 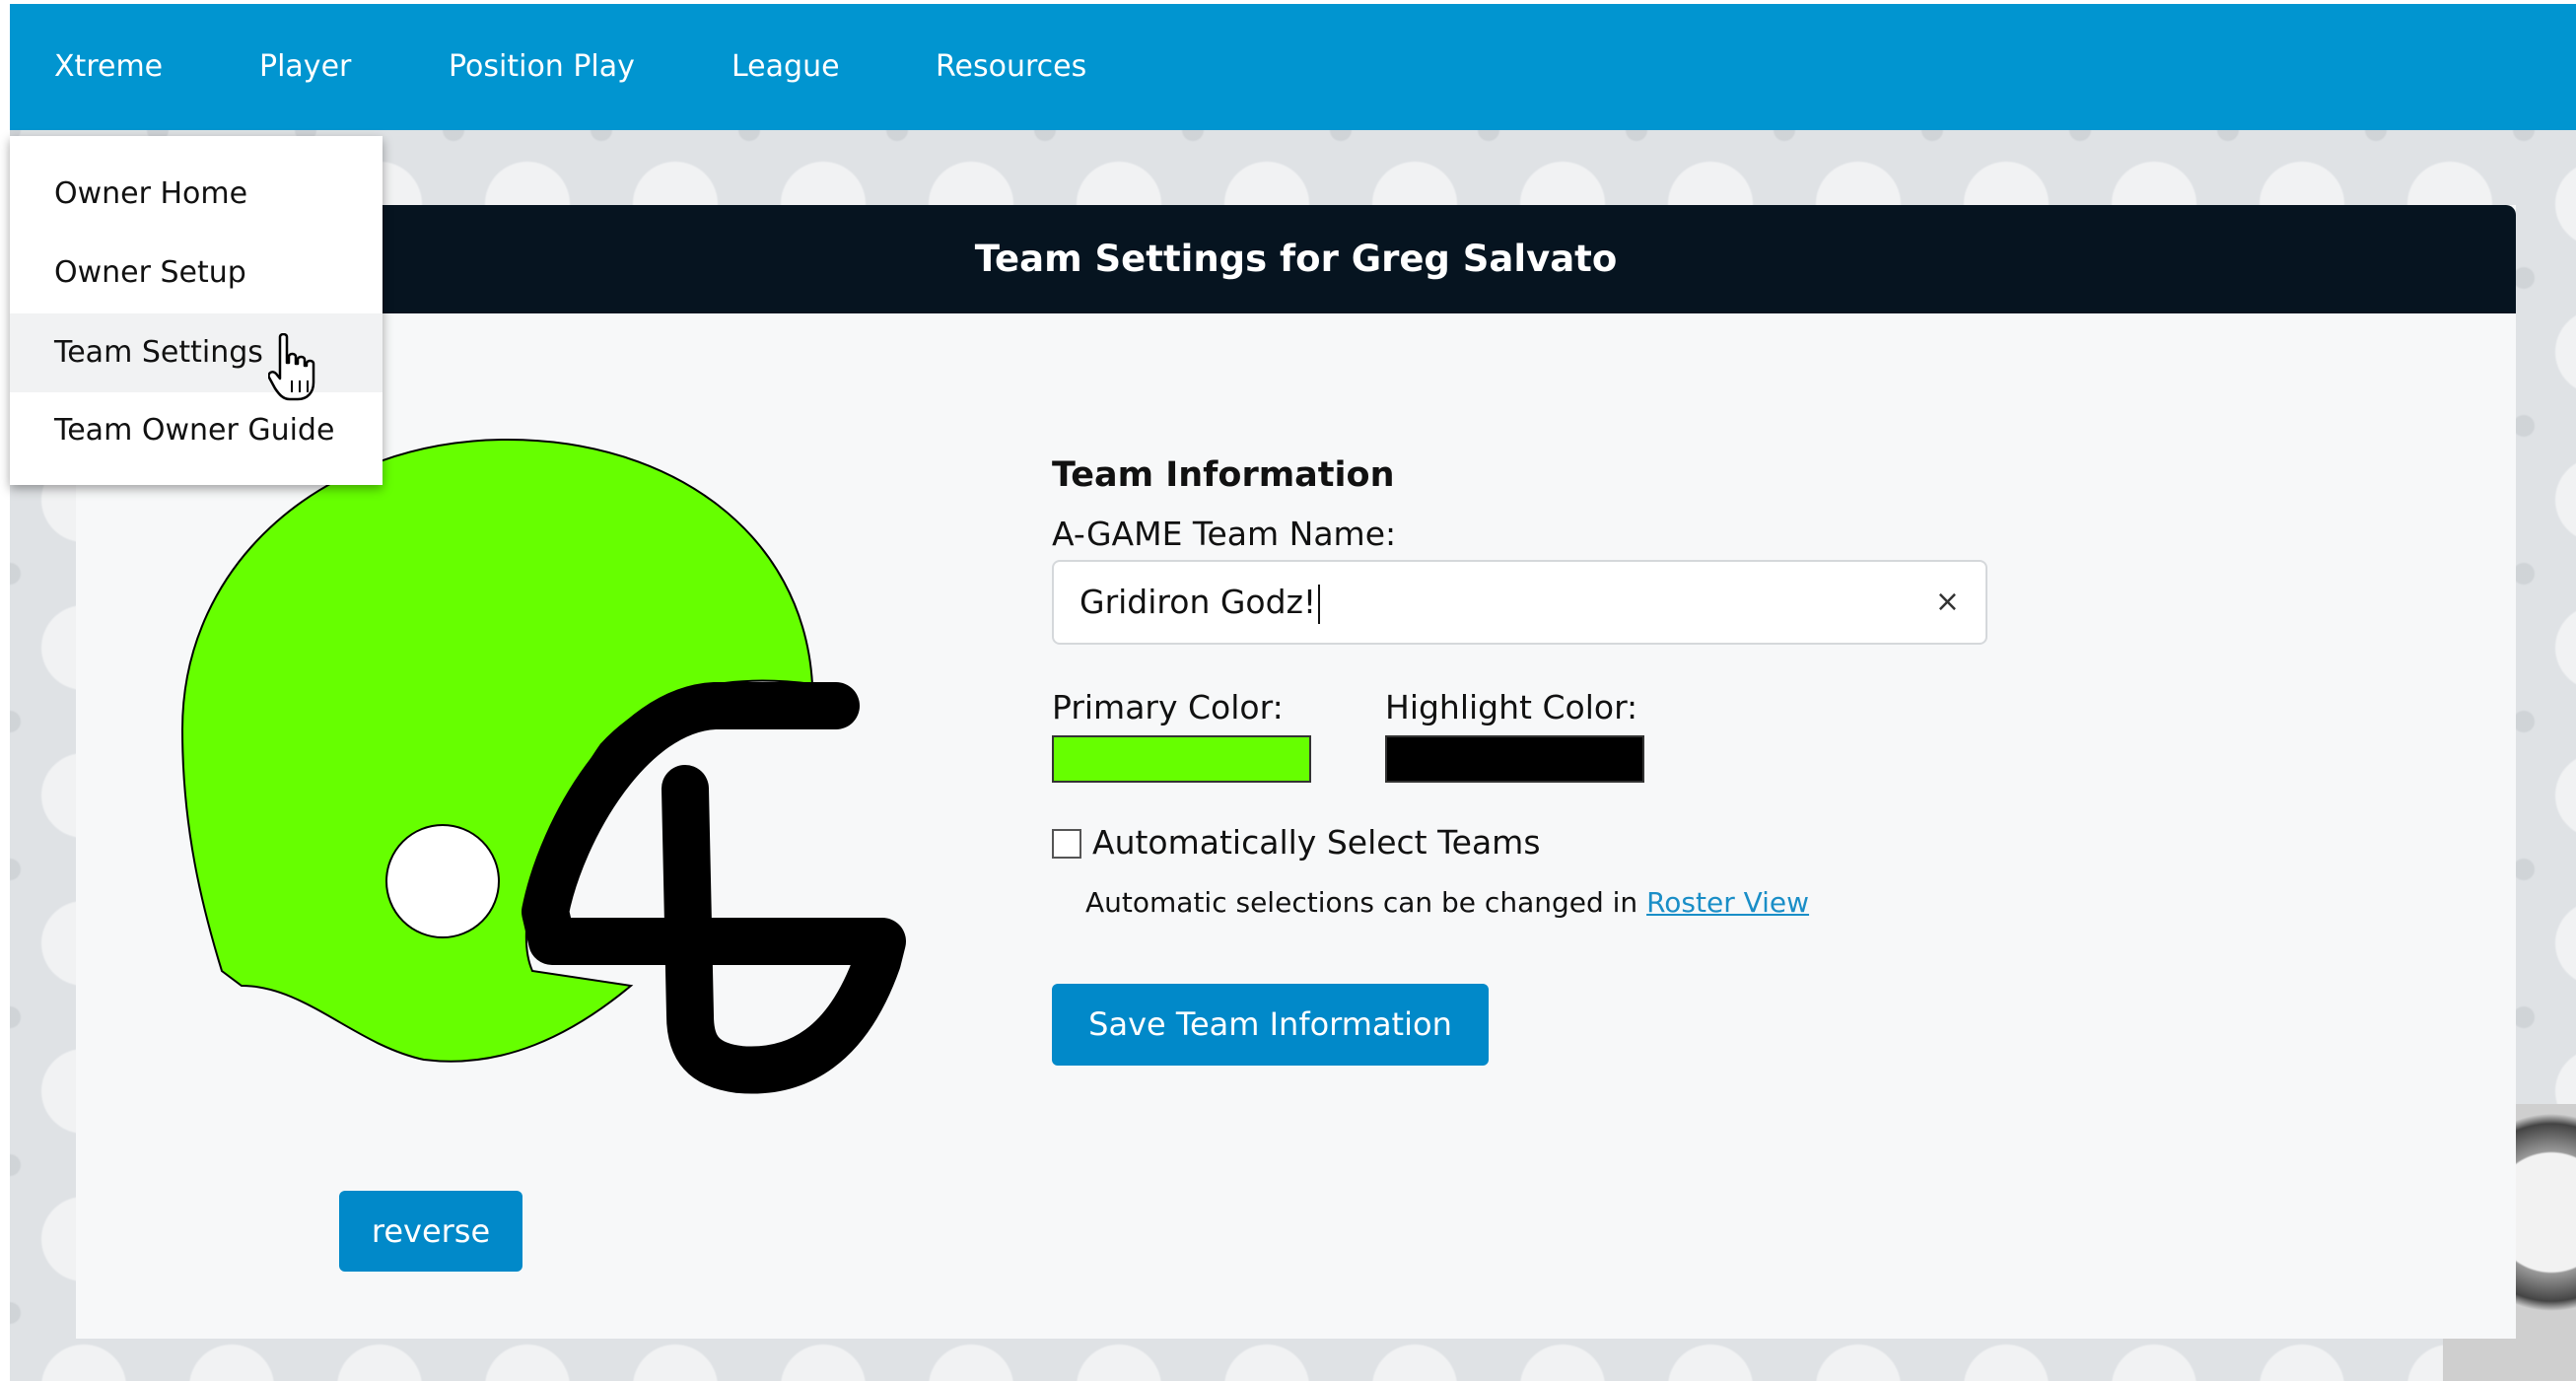 What do you see at coordinates (1011, 67) in the screenshot?
I see `nav-item-resources: Resources` at bounding box center [1011, 67].